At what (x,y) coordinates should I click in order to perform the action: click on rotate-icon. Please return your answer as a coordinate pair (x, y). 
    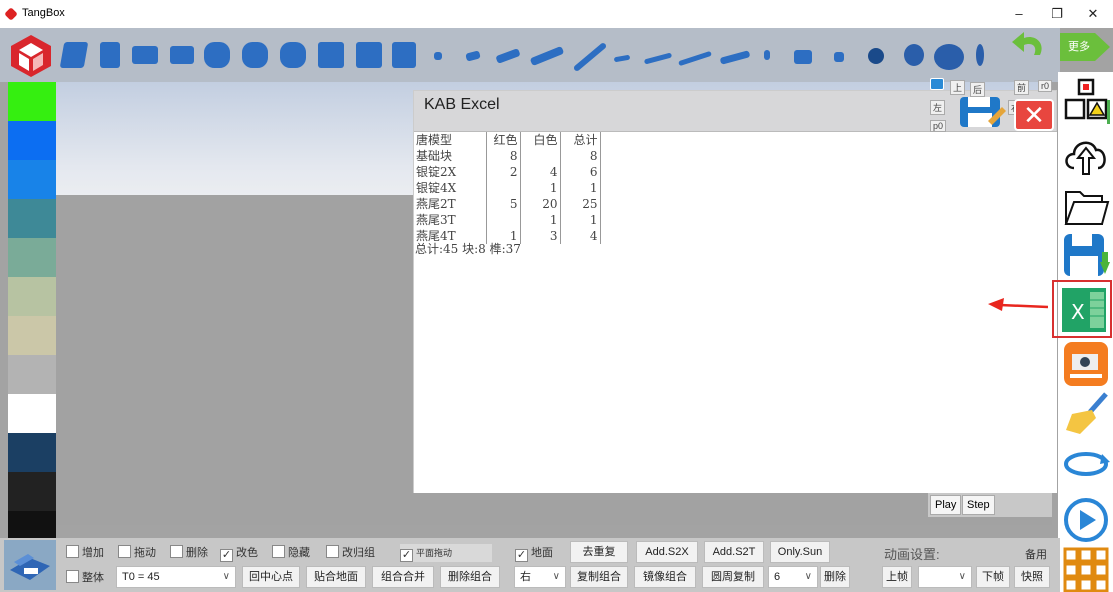
    Looking at the image, I should click on (1086, 464).